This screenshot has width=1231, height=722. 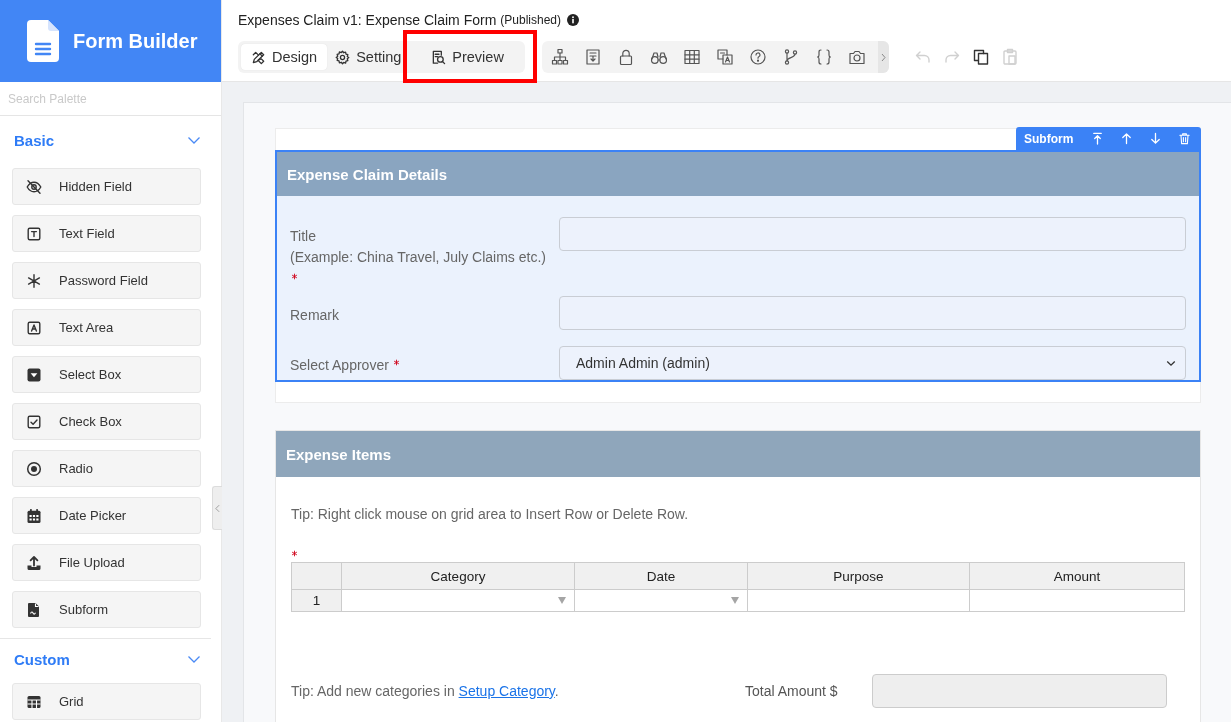 What do you see at coordinates (439, 57) in the screenshot?
I see `document-search-icon` at bounding box center [439, 57].